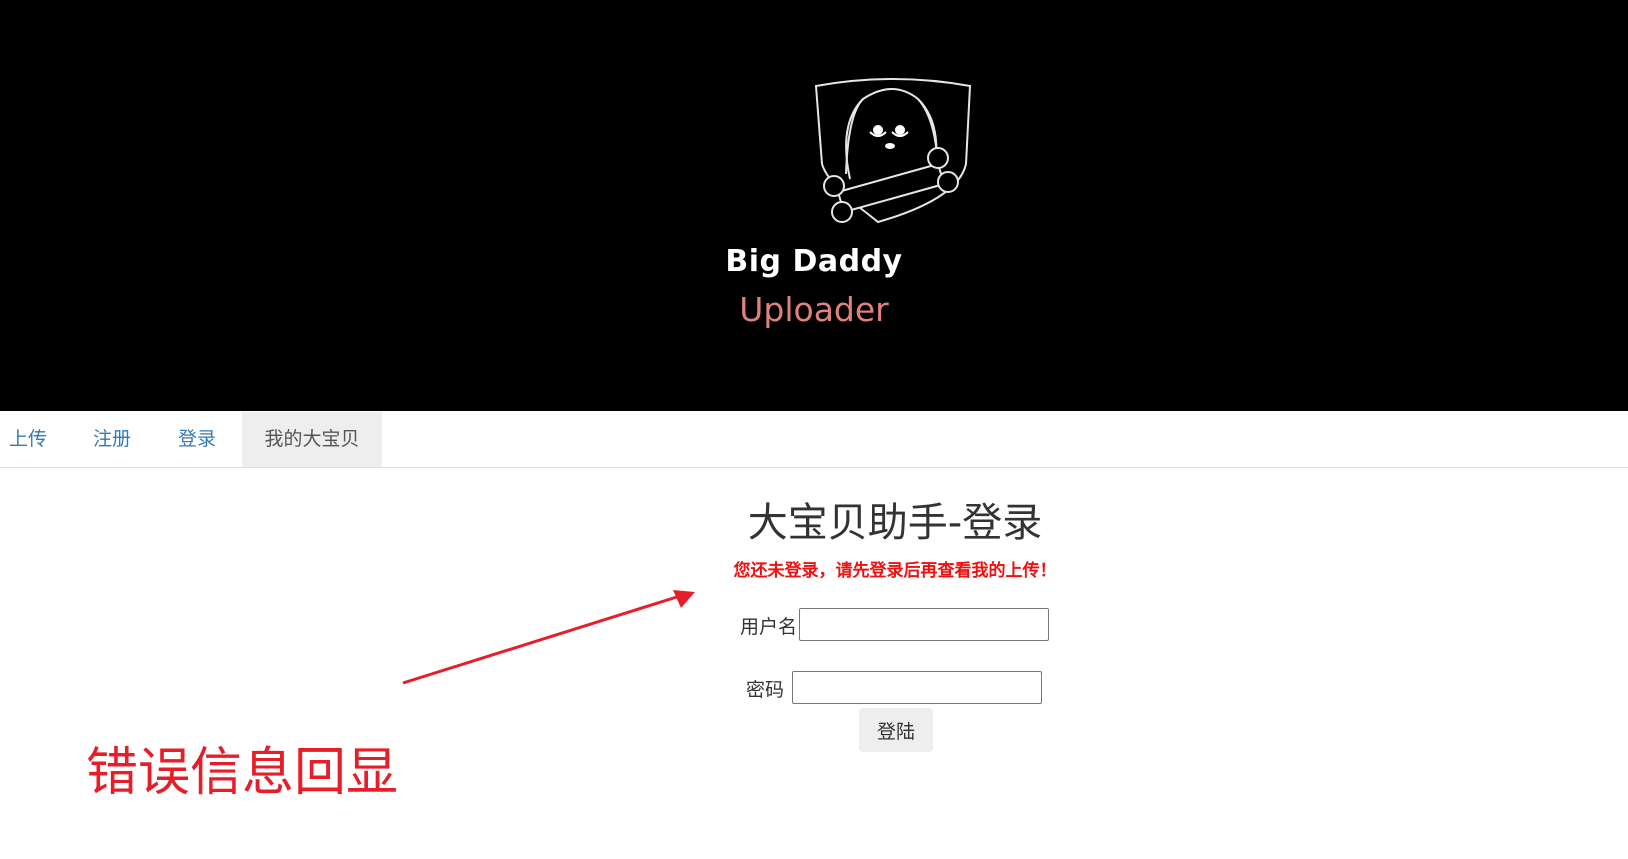  What do you see at coordinates (112, 439) in the screenshot?
I see `nav-item-register: 注册` at bounding box center [112, 439].